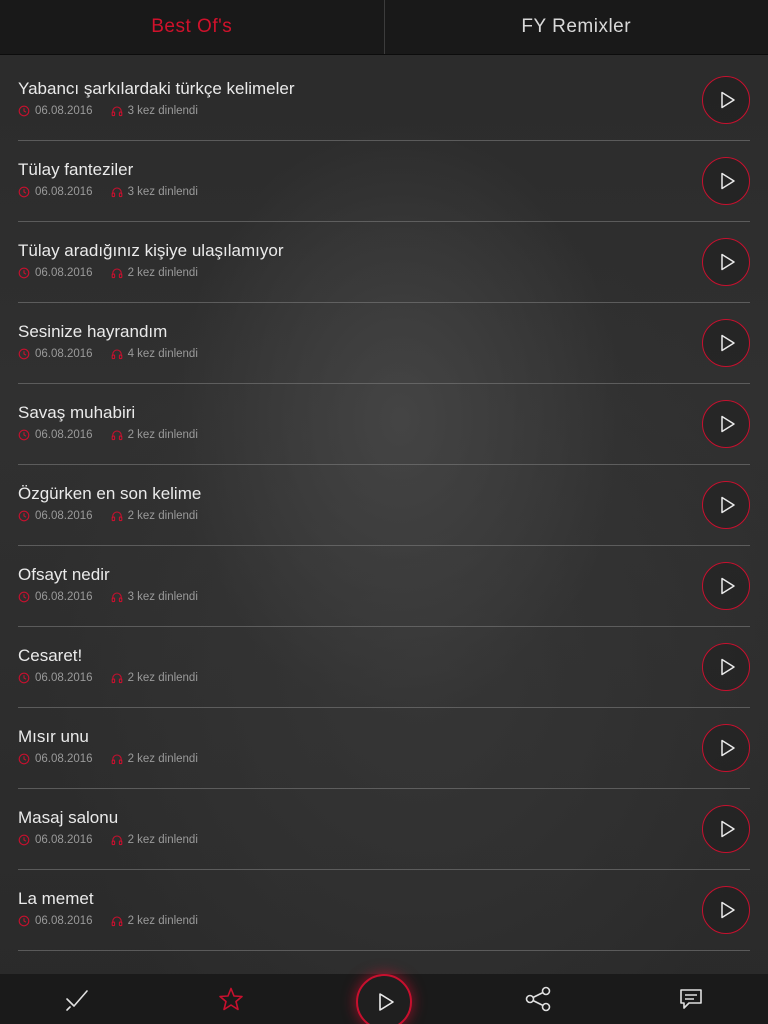  I want to click on tab-fy-remixler: FY Remixler, so click(575, 27).